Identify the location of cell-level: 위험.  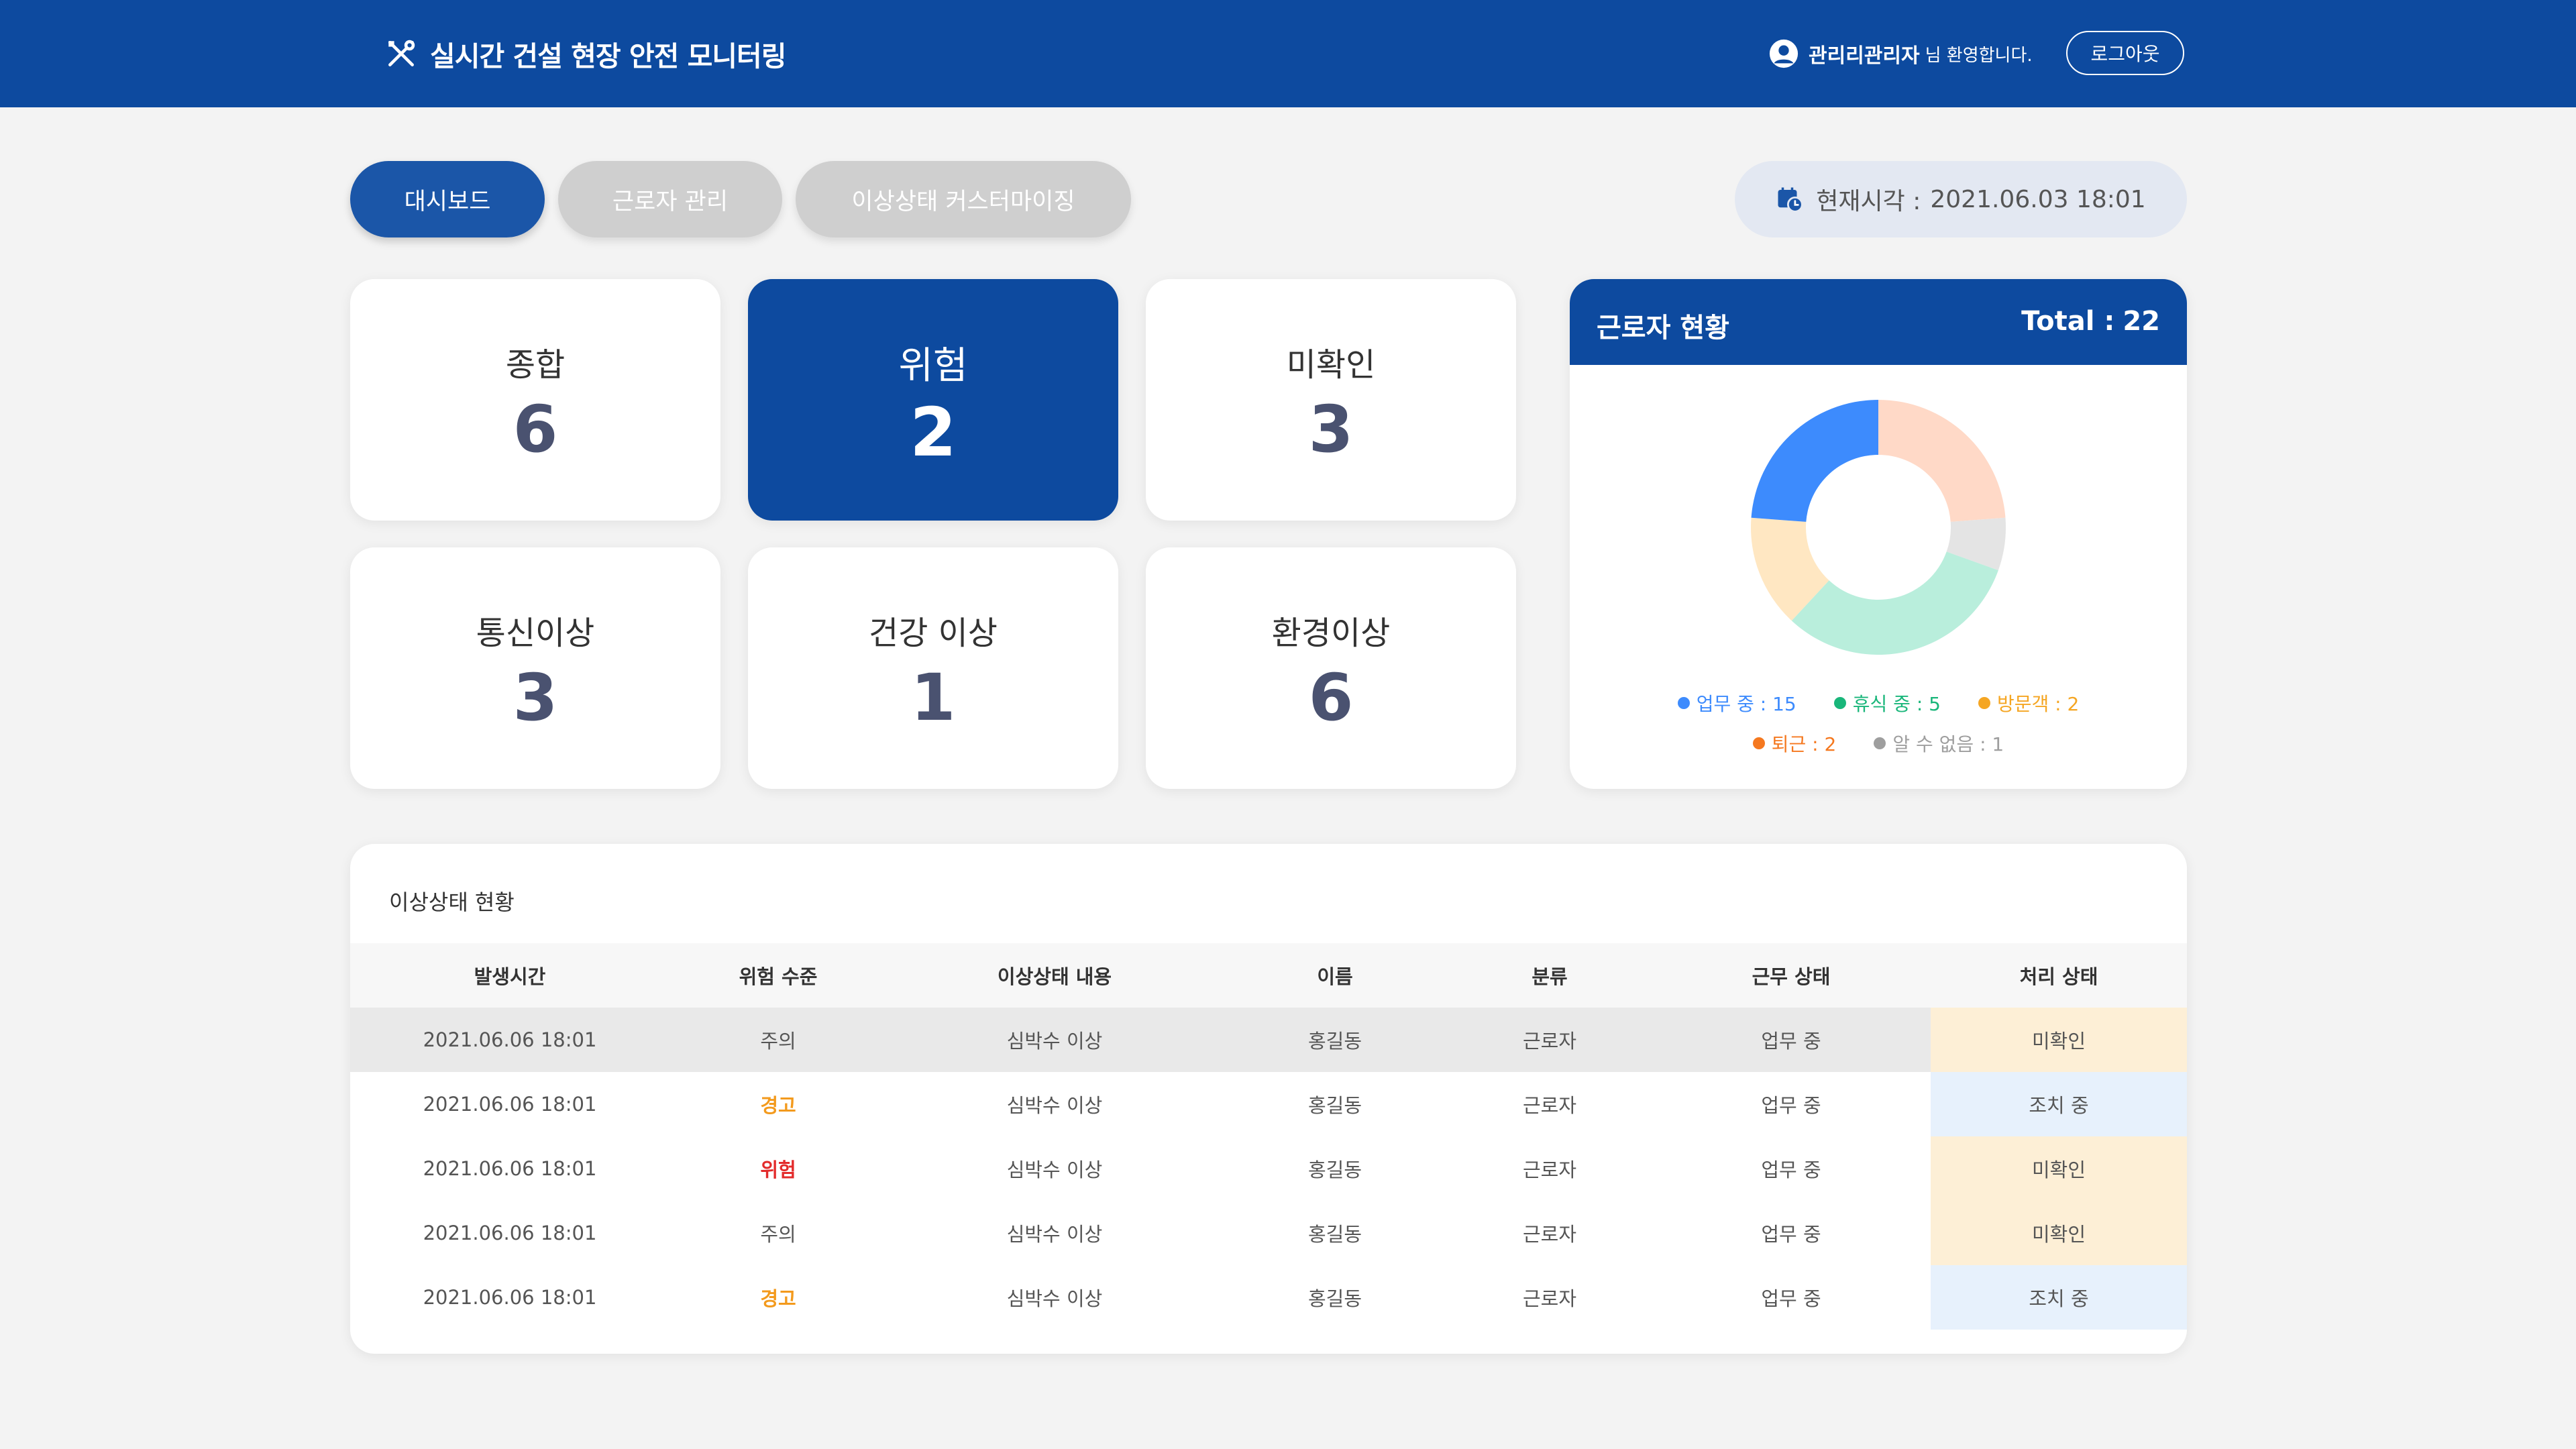
(778, 1170).